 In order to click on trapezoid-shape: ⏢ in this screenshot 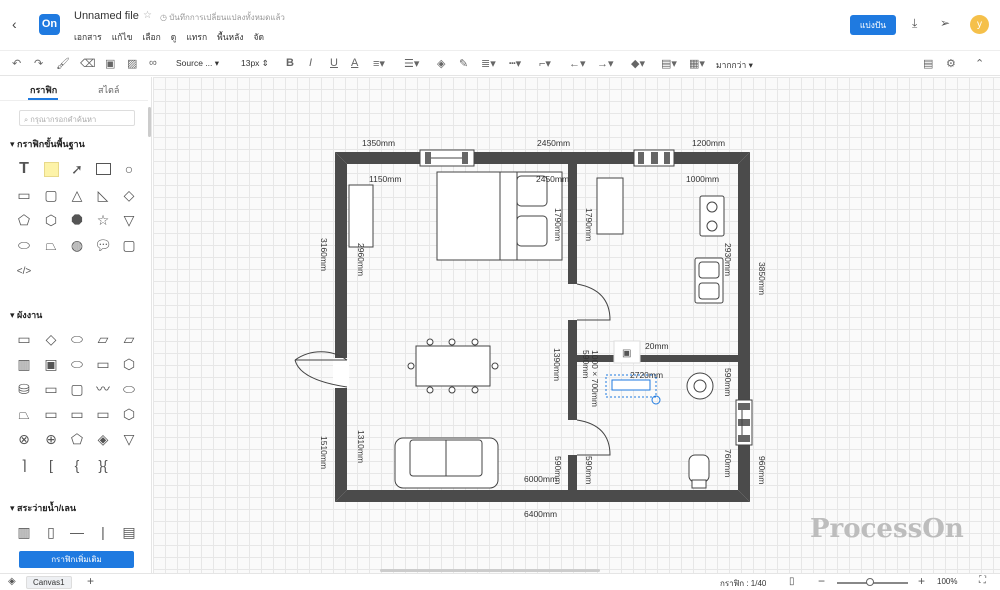, I will do `click(51, 245)`.